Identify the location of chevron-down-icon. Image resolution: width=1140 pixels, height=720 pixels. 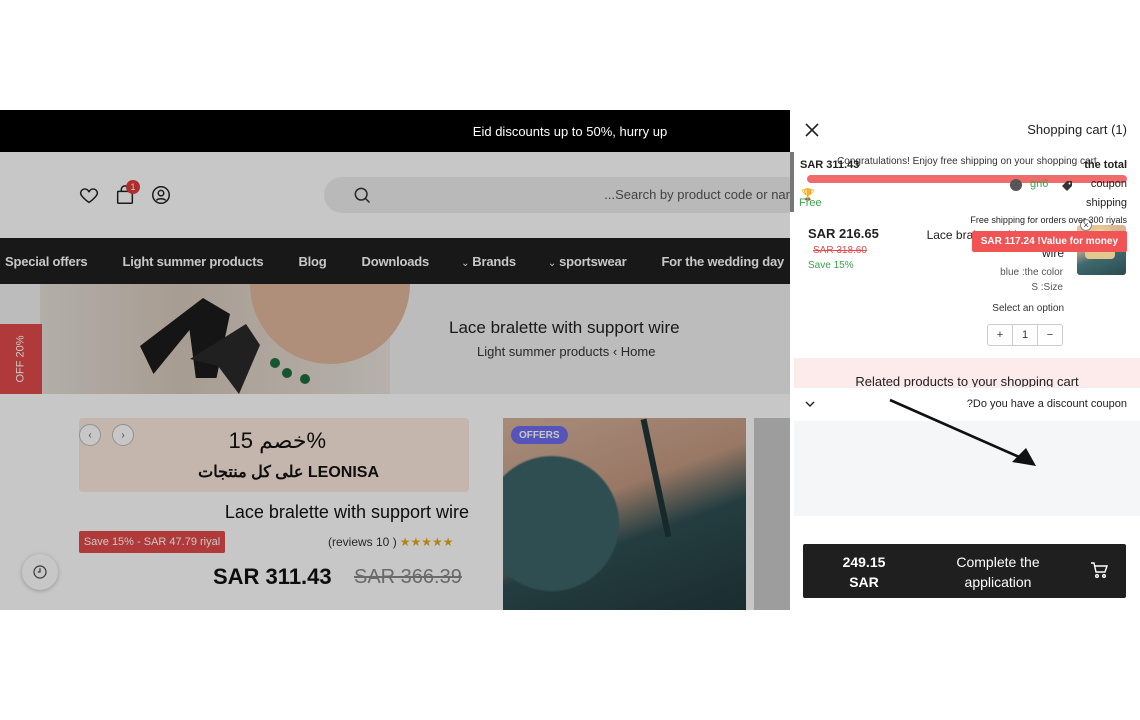
(810, 403).